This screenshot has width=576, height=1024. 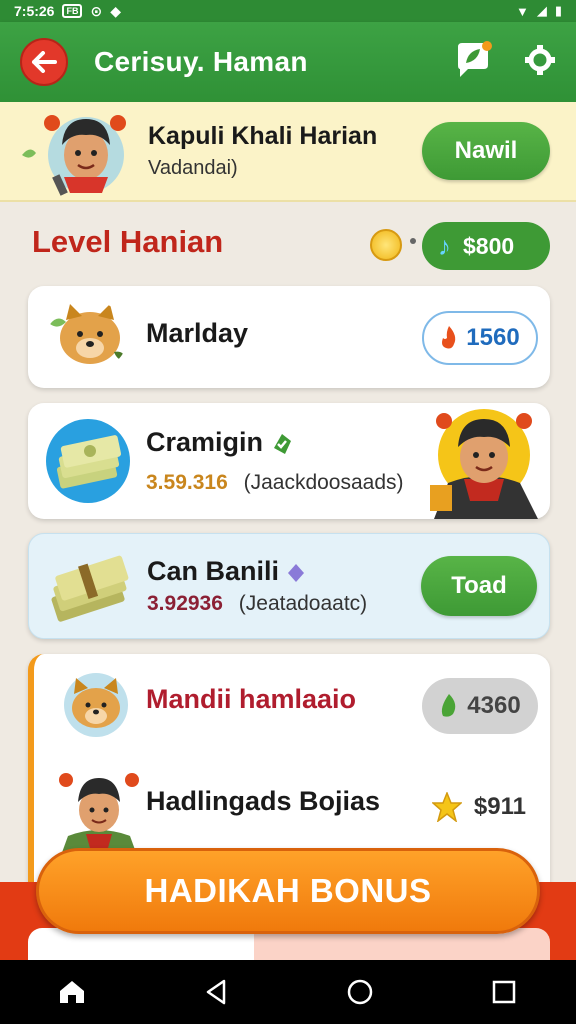 What do you see at coordinates (288, 152) in the screenshot?
I see `profile-banner: Kapuli Khali Harian Vadandai) Nawil` at bounding box center [288, 152].